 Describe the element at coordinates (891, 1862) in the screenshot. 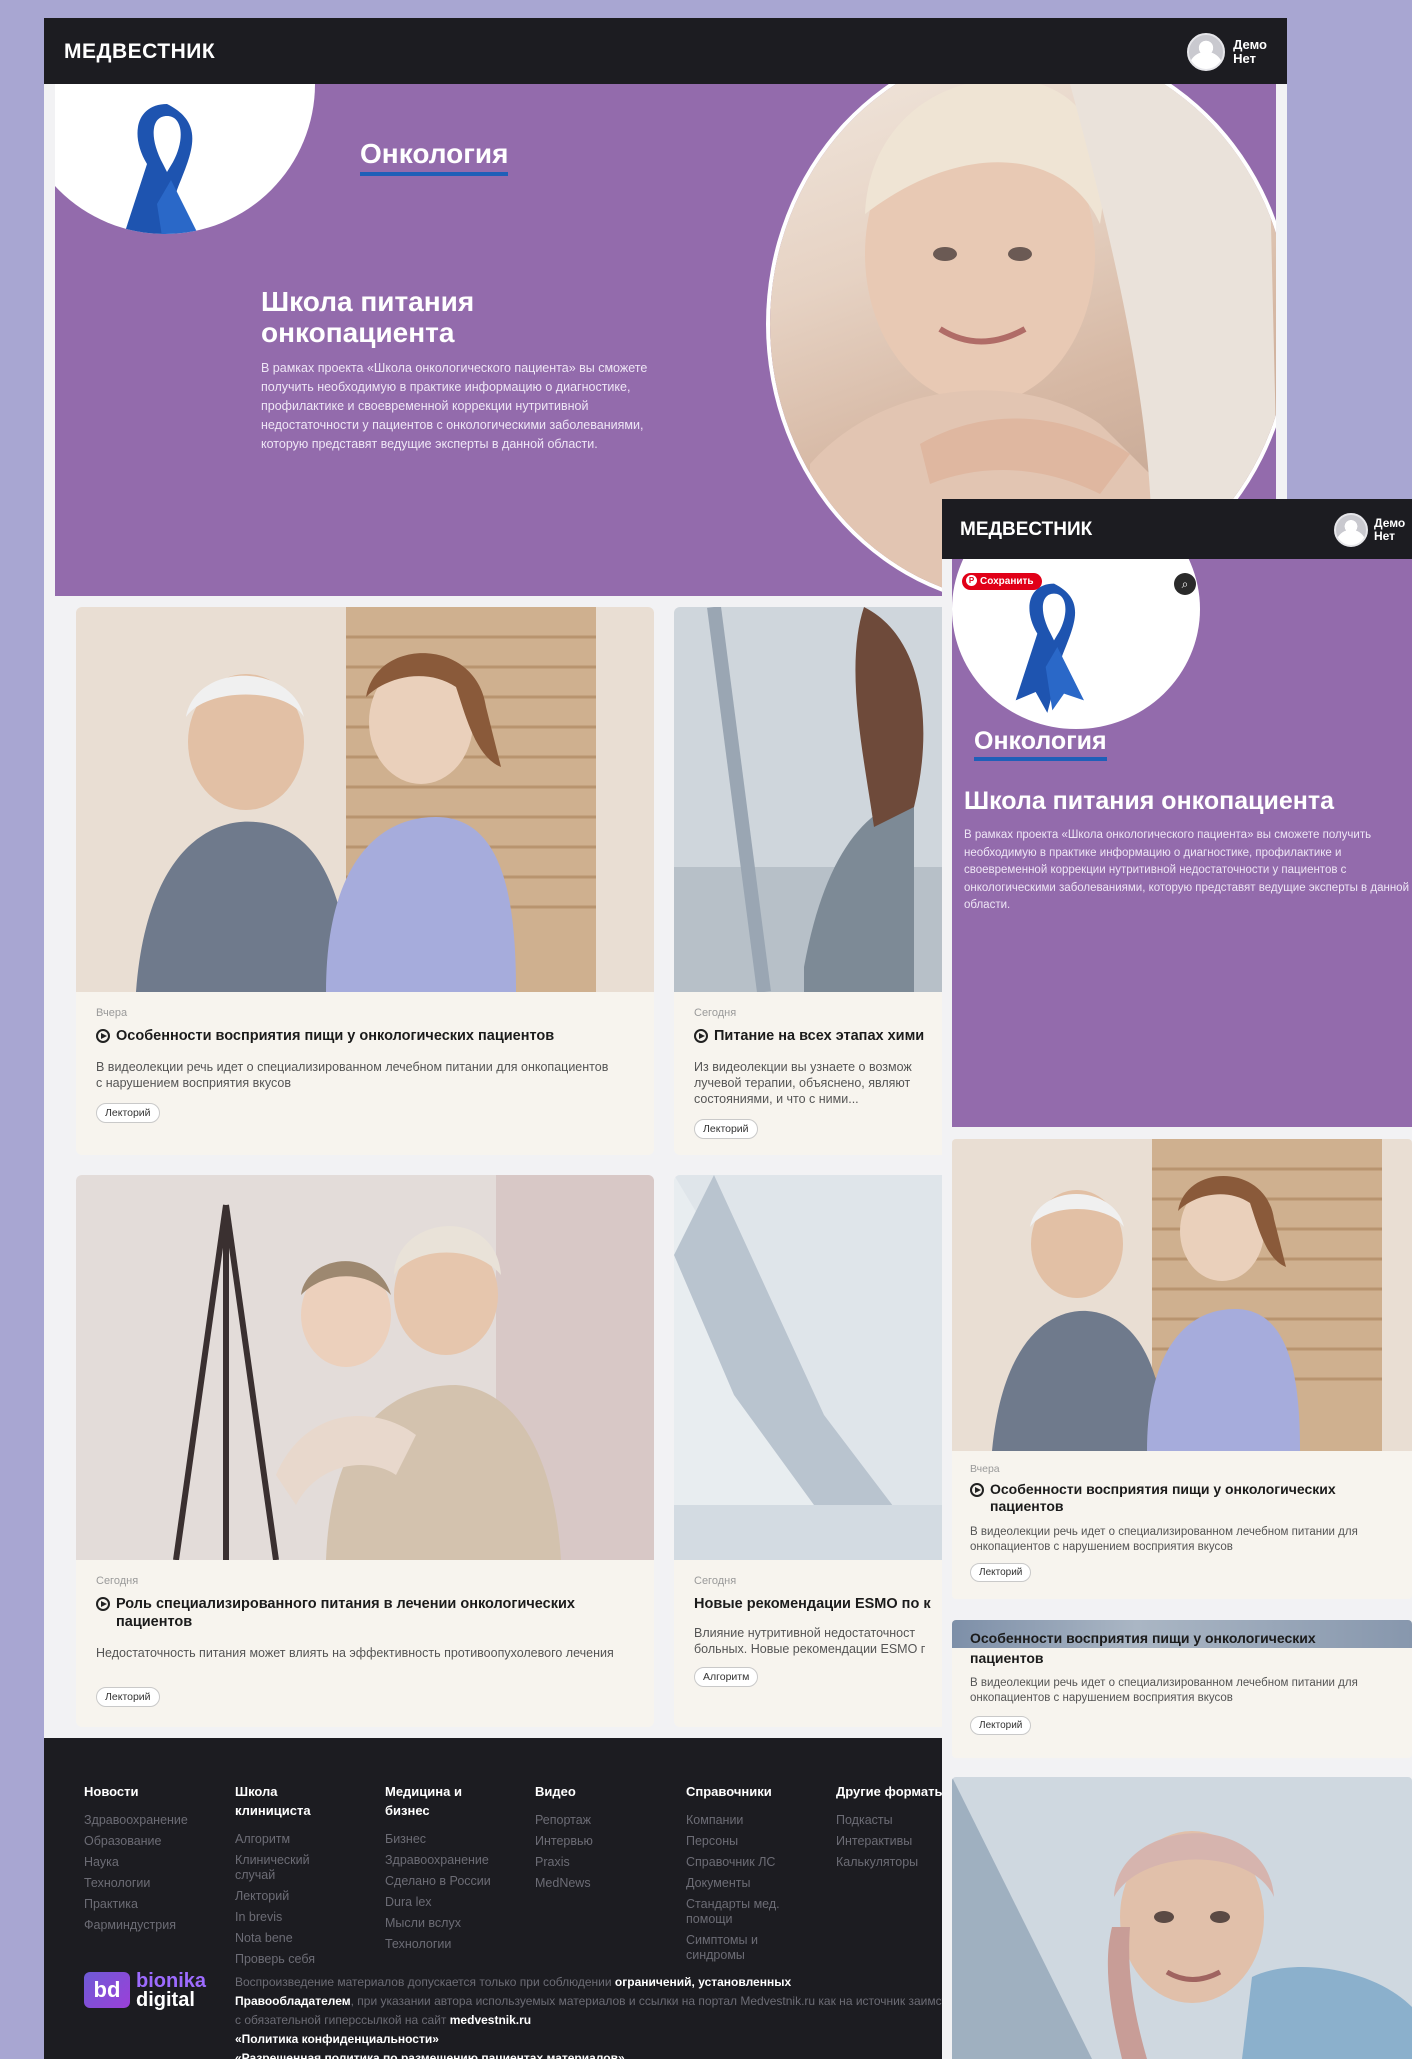

I see `footer-link: Калькуляторы` at that location.